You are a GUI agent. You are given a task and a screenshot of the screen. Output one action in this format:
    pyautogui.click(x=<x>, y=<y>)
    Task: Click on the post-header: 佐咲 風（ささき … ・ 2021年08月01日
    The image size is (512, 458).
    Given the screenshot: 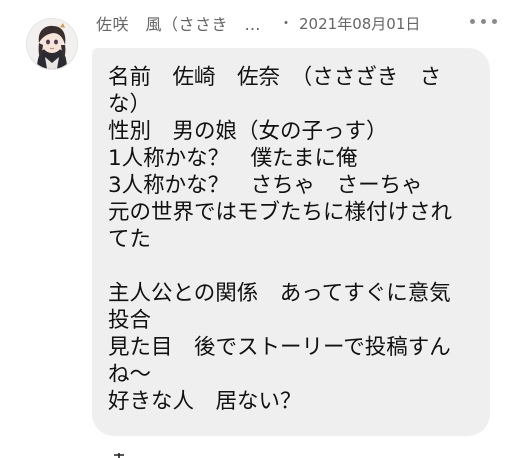 What is the action you would take?
    pyautogui.click(x=284, y=23)
    